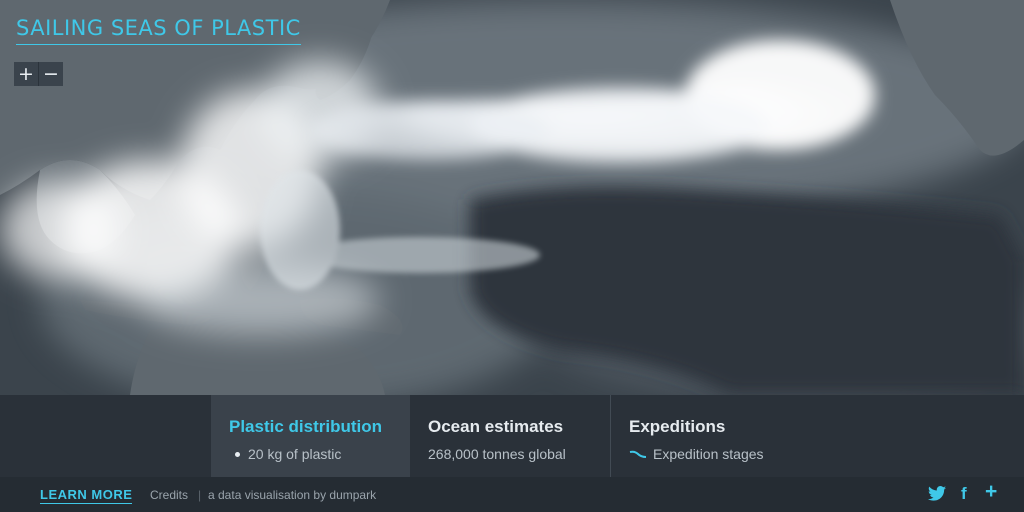 The width and height of the screenshot is (1024, 512). What do you see at coordinates (497, 454) in the screenshot?
I see `tab-subtitle: 268,000 tonnes global` at bounding box center [497, 454].